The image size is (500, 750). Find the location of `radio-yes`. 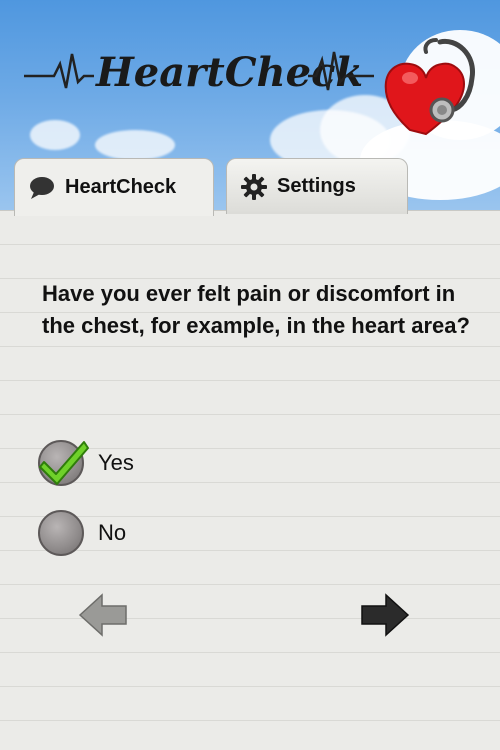

radio-yes is located at coordinates (63, 463).